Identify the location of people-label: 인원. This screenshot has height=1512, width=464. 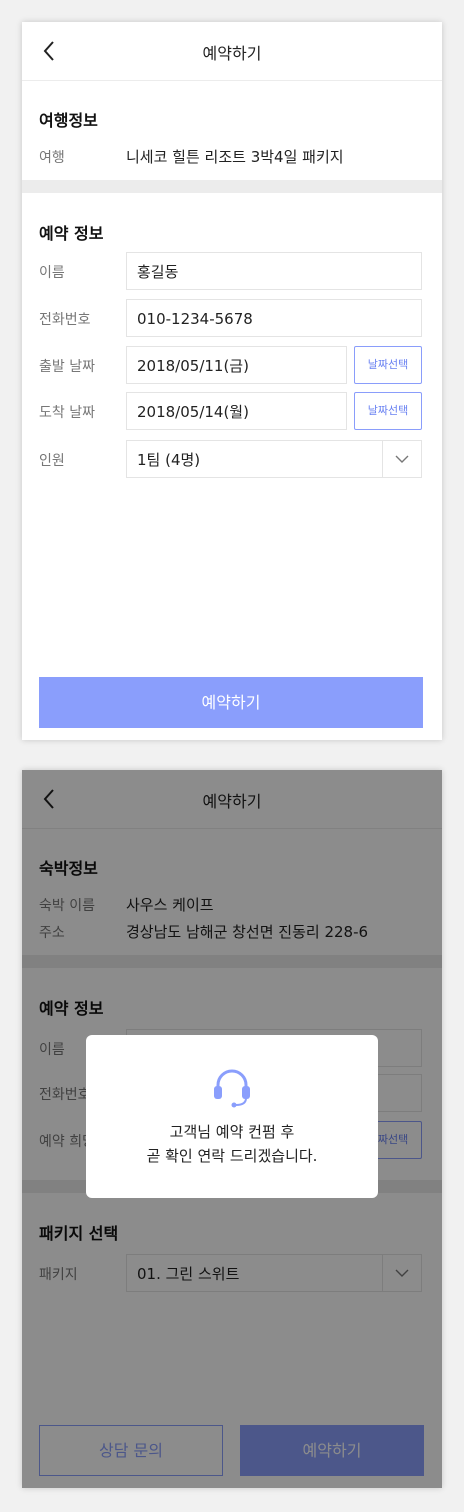
(52, 461).